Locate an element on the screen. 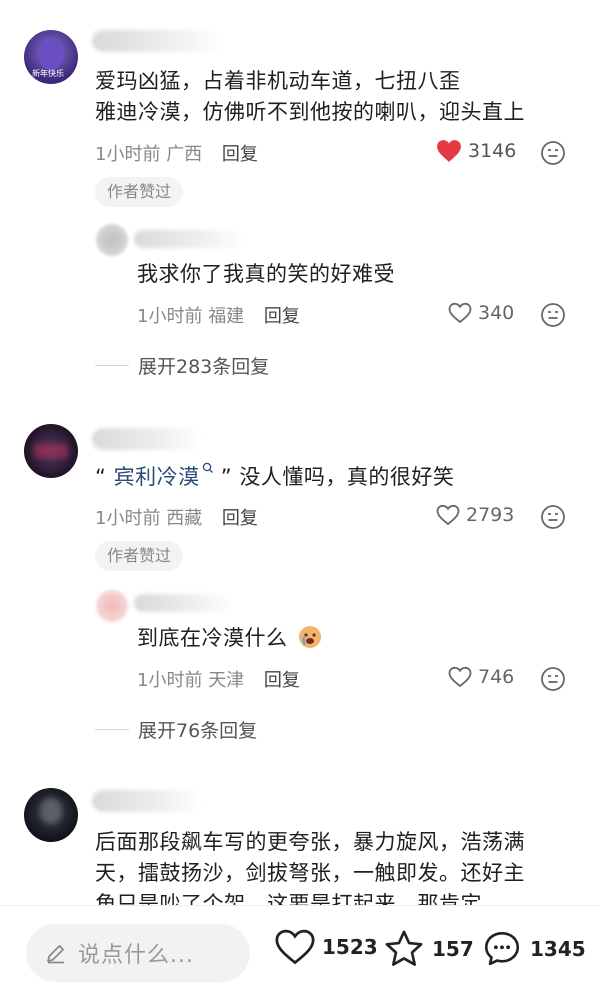 This screenshot has height=996, width=600. quote-open: “ is located at coordinates (101, 477).